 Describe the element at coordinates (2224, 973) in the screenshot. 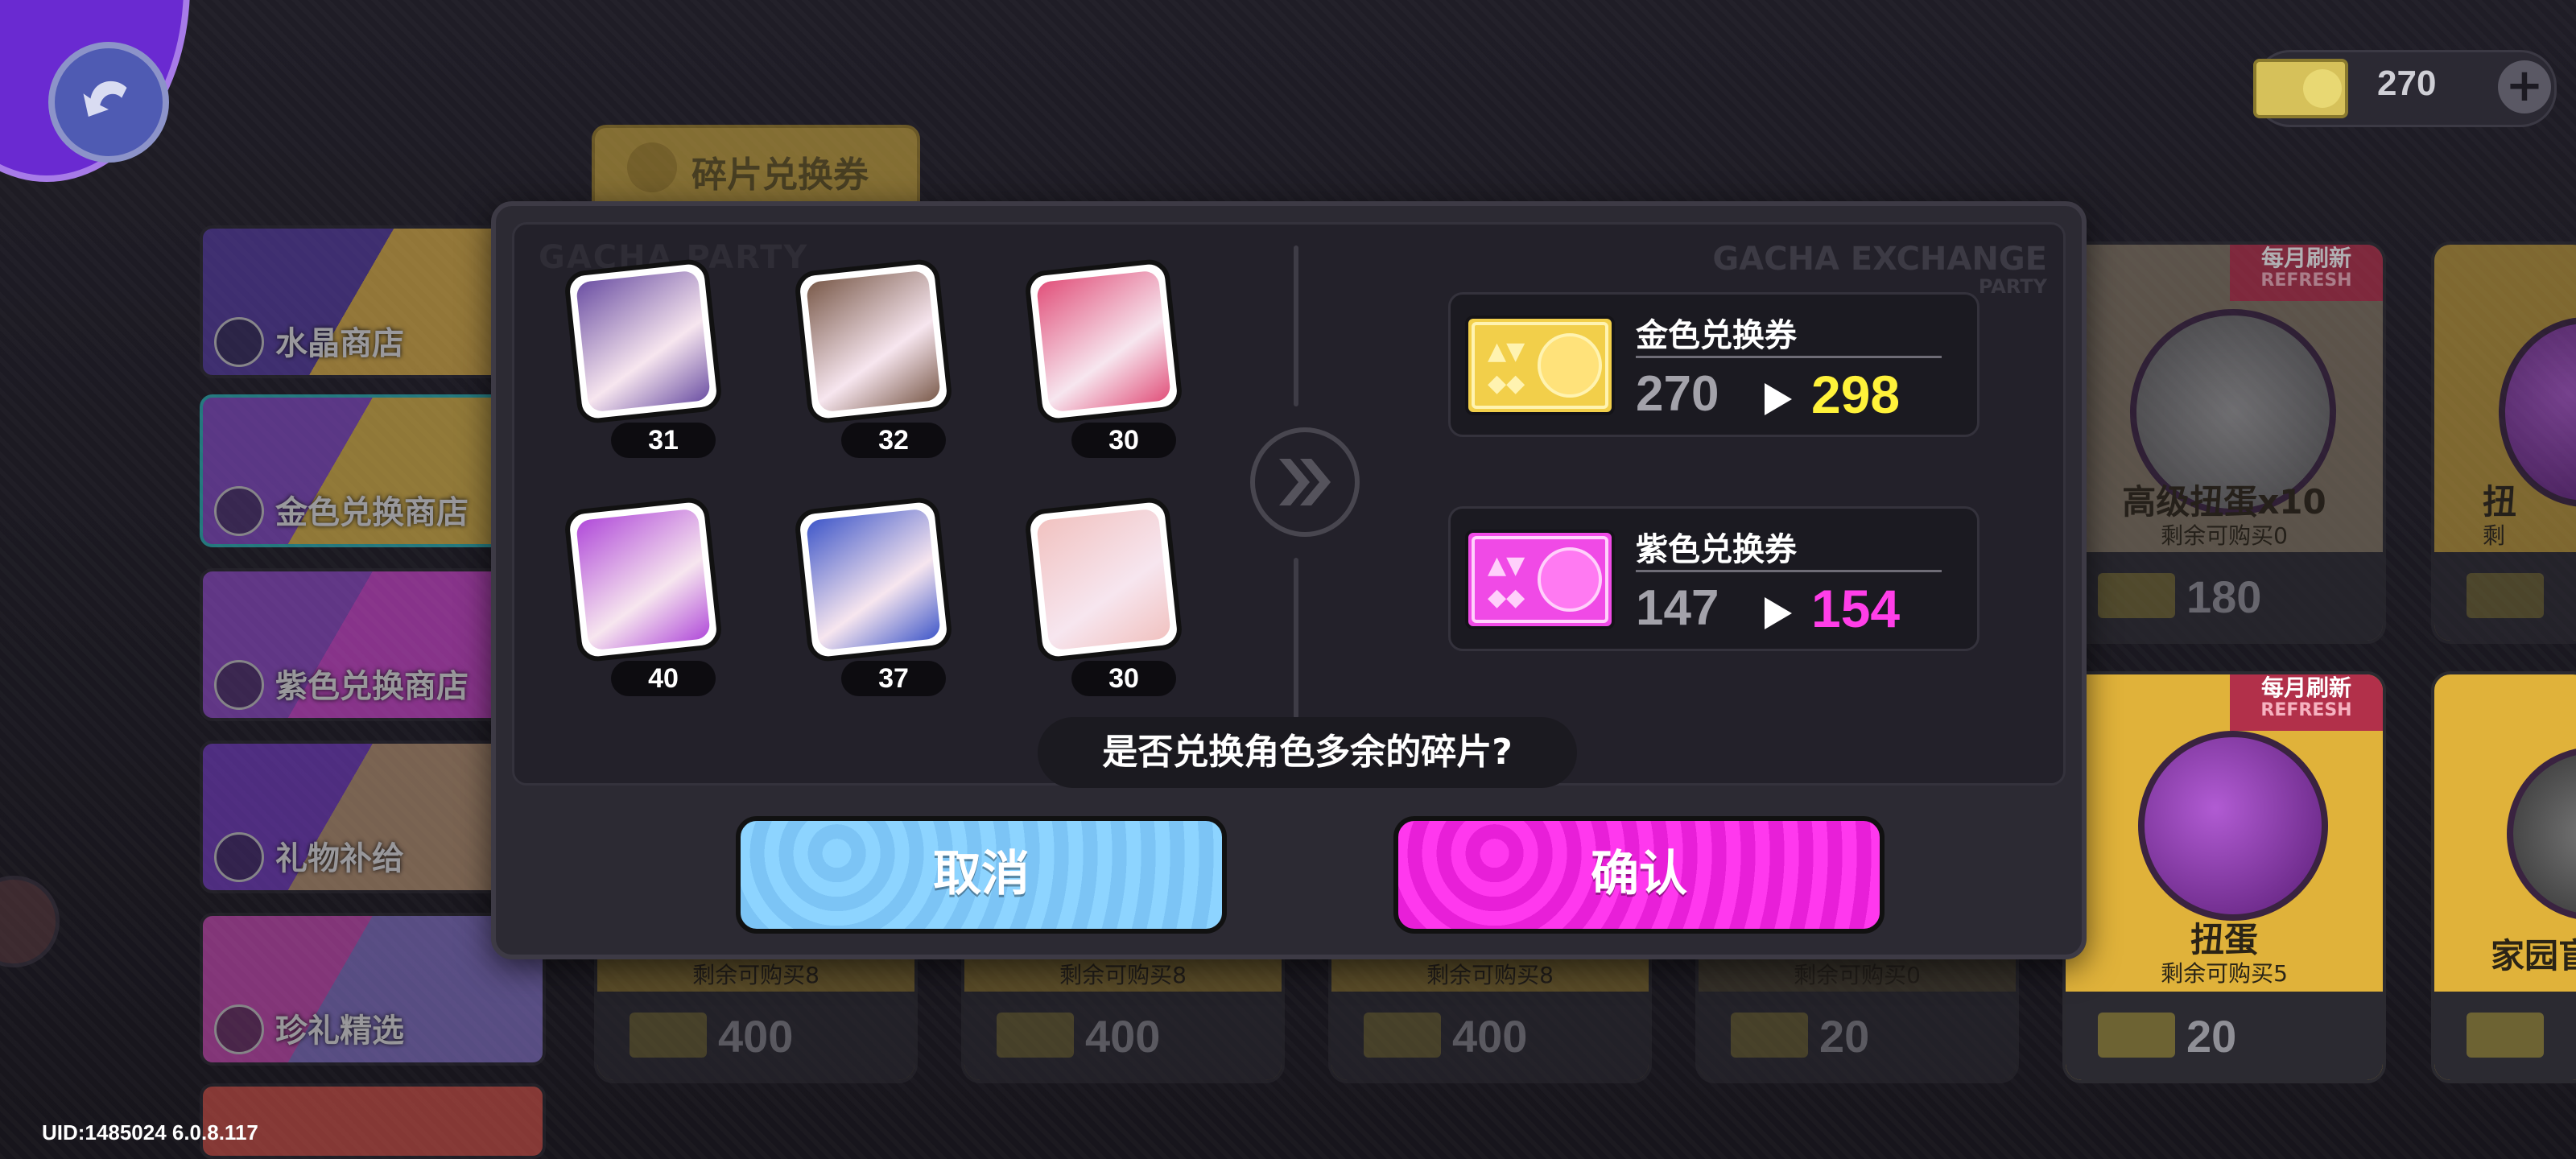

I see `remaining-purchases: 剩余可购买5` at that location.